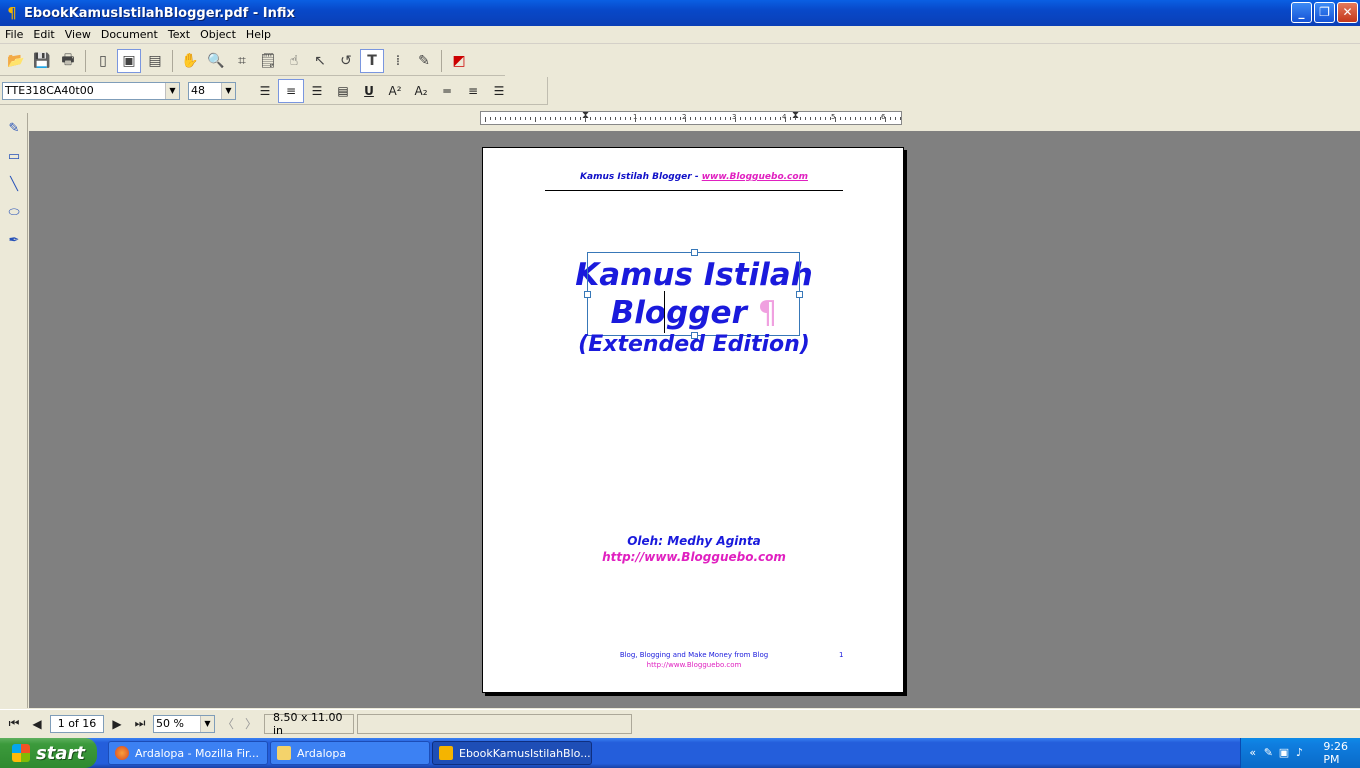  I want to click on menu-edit: Edit, so click(43, 34).